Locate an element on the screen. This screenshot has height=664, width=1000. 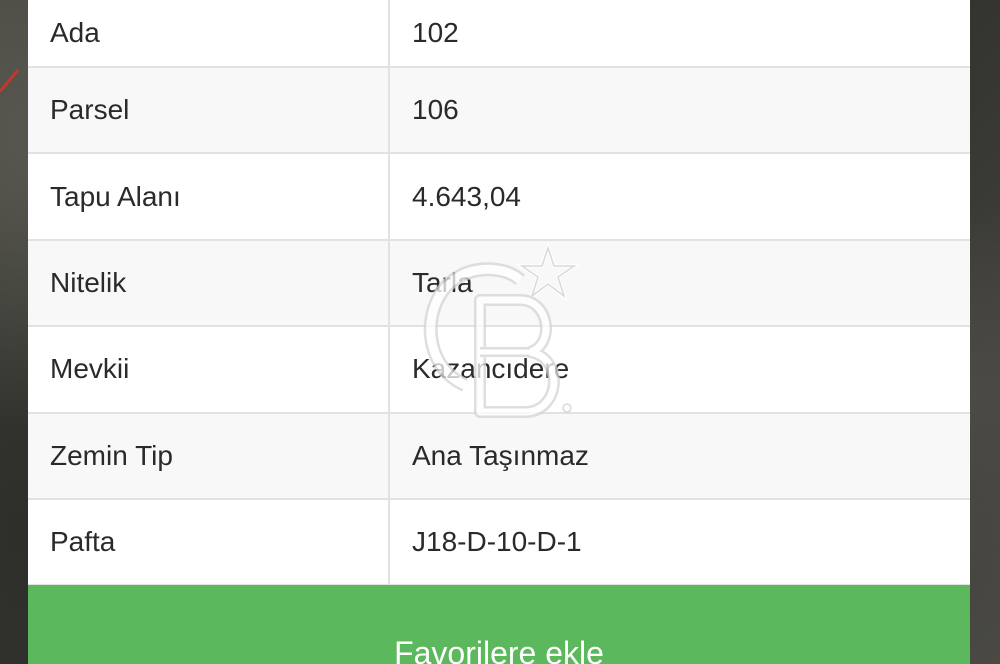
table-row-zemin-tip: Zemin Tip Ana Taşınmaz is located at coordinates (499, 456).